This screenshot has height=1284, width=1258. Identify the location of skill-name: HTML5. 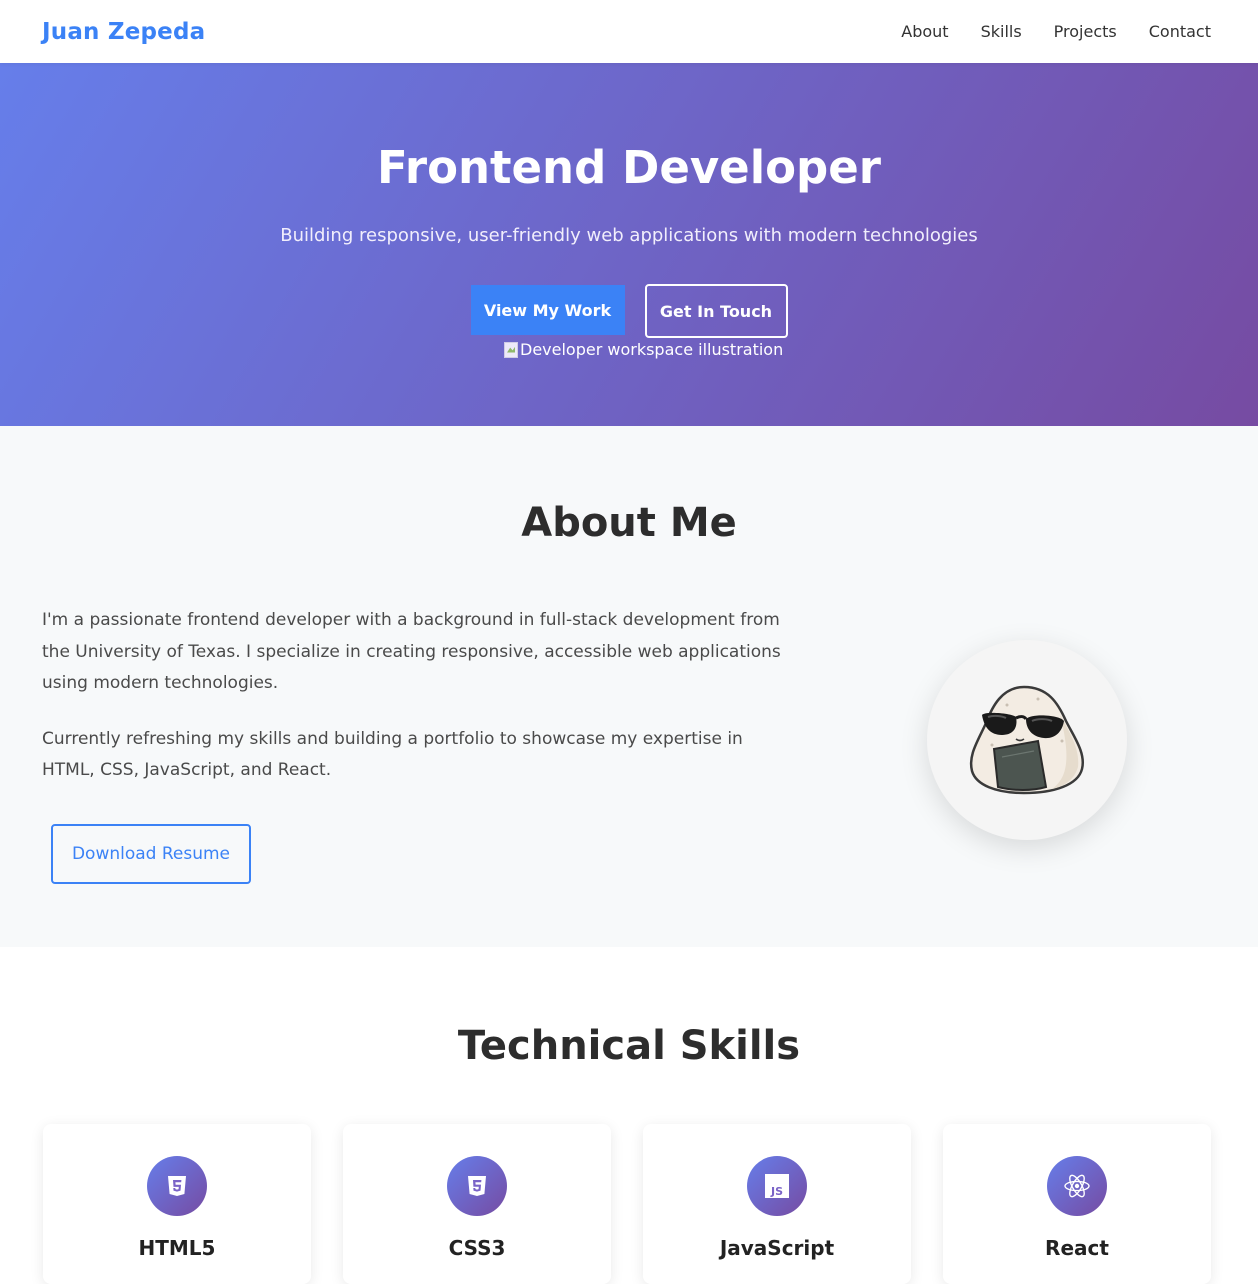
(177, 1248).